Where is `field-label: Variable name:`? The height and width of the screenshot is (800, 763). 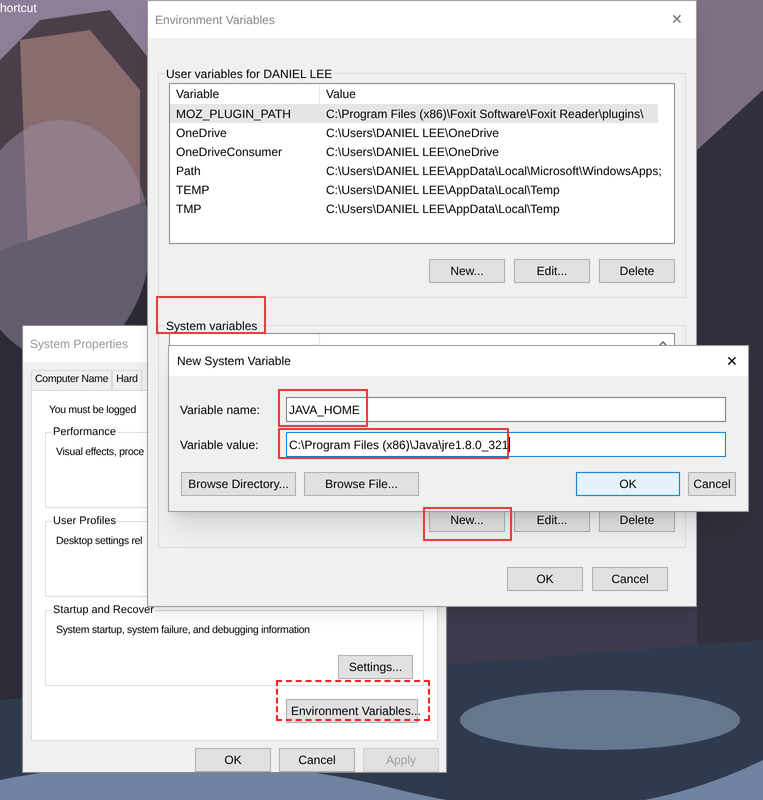
field-label: Variable name: is located at coordinates (220, 410).